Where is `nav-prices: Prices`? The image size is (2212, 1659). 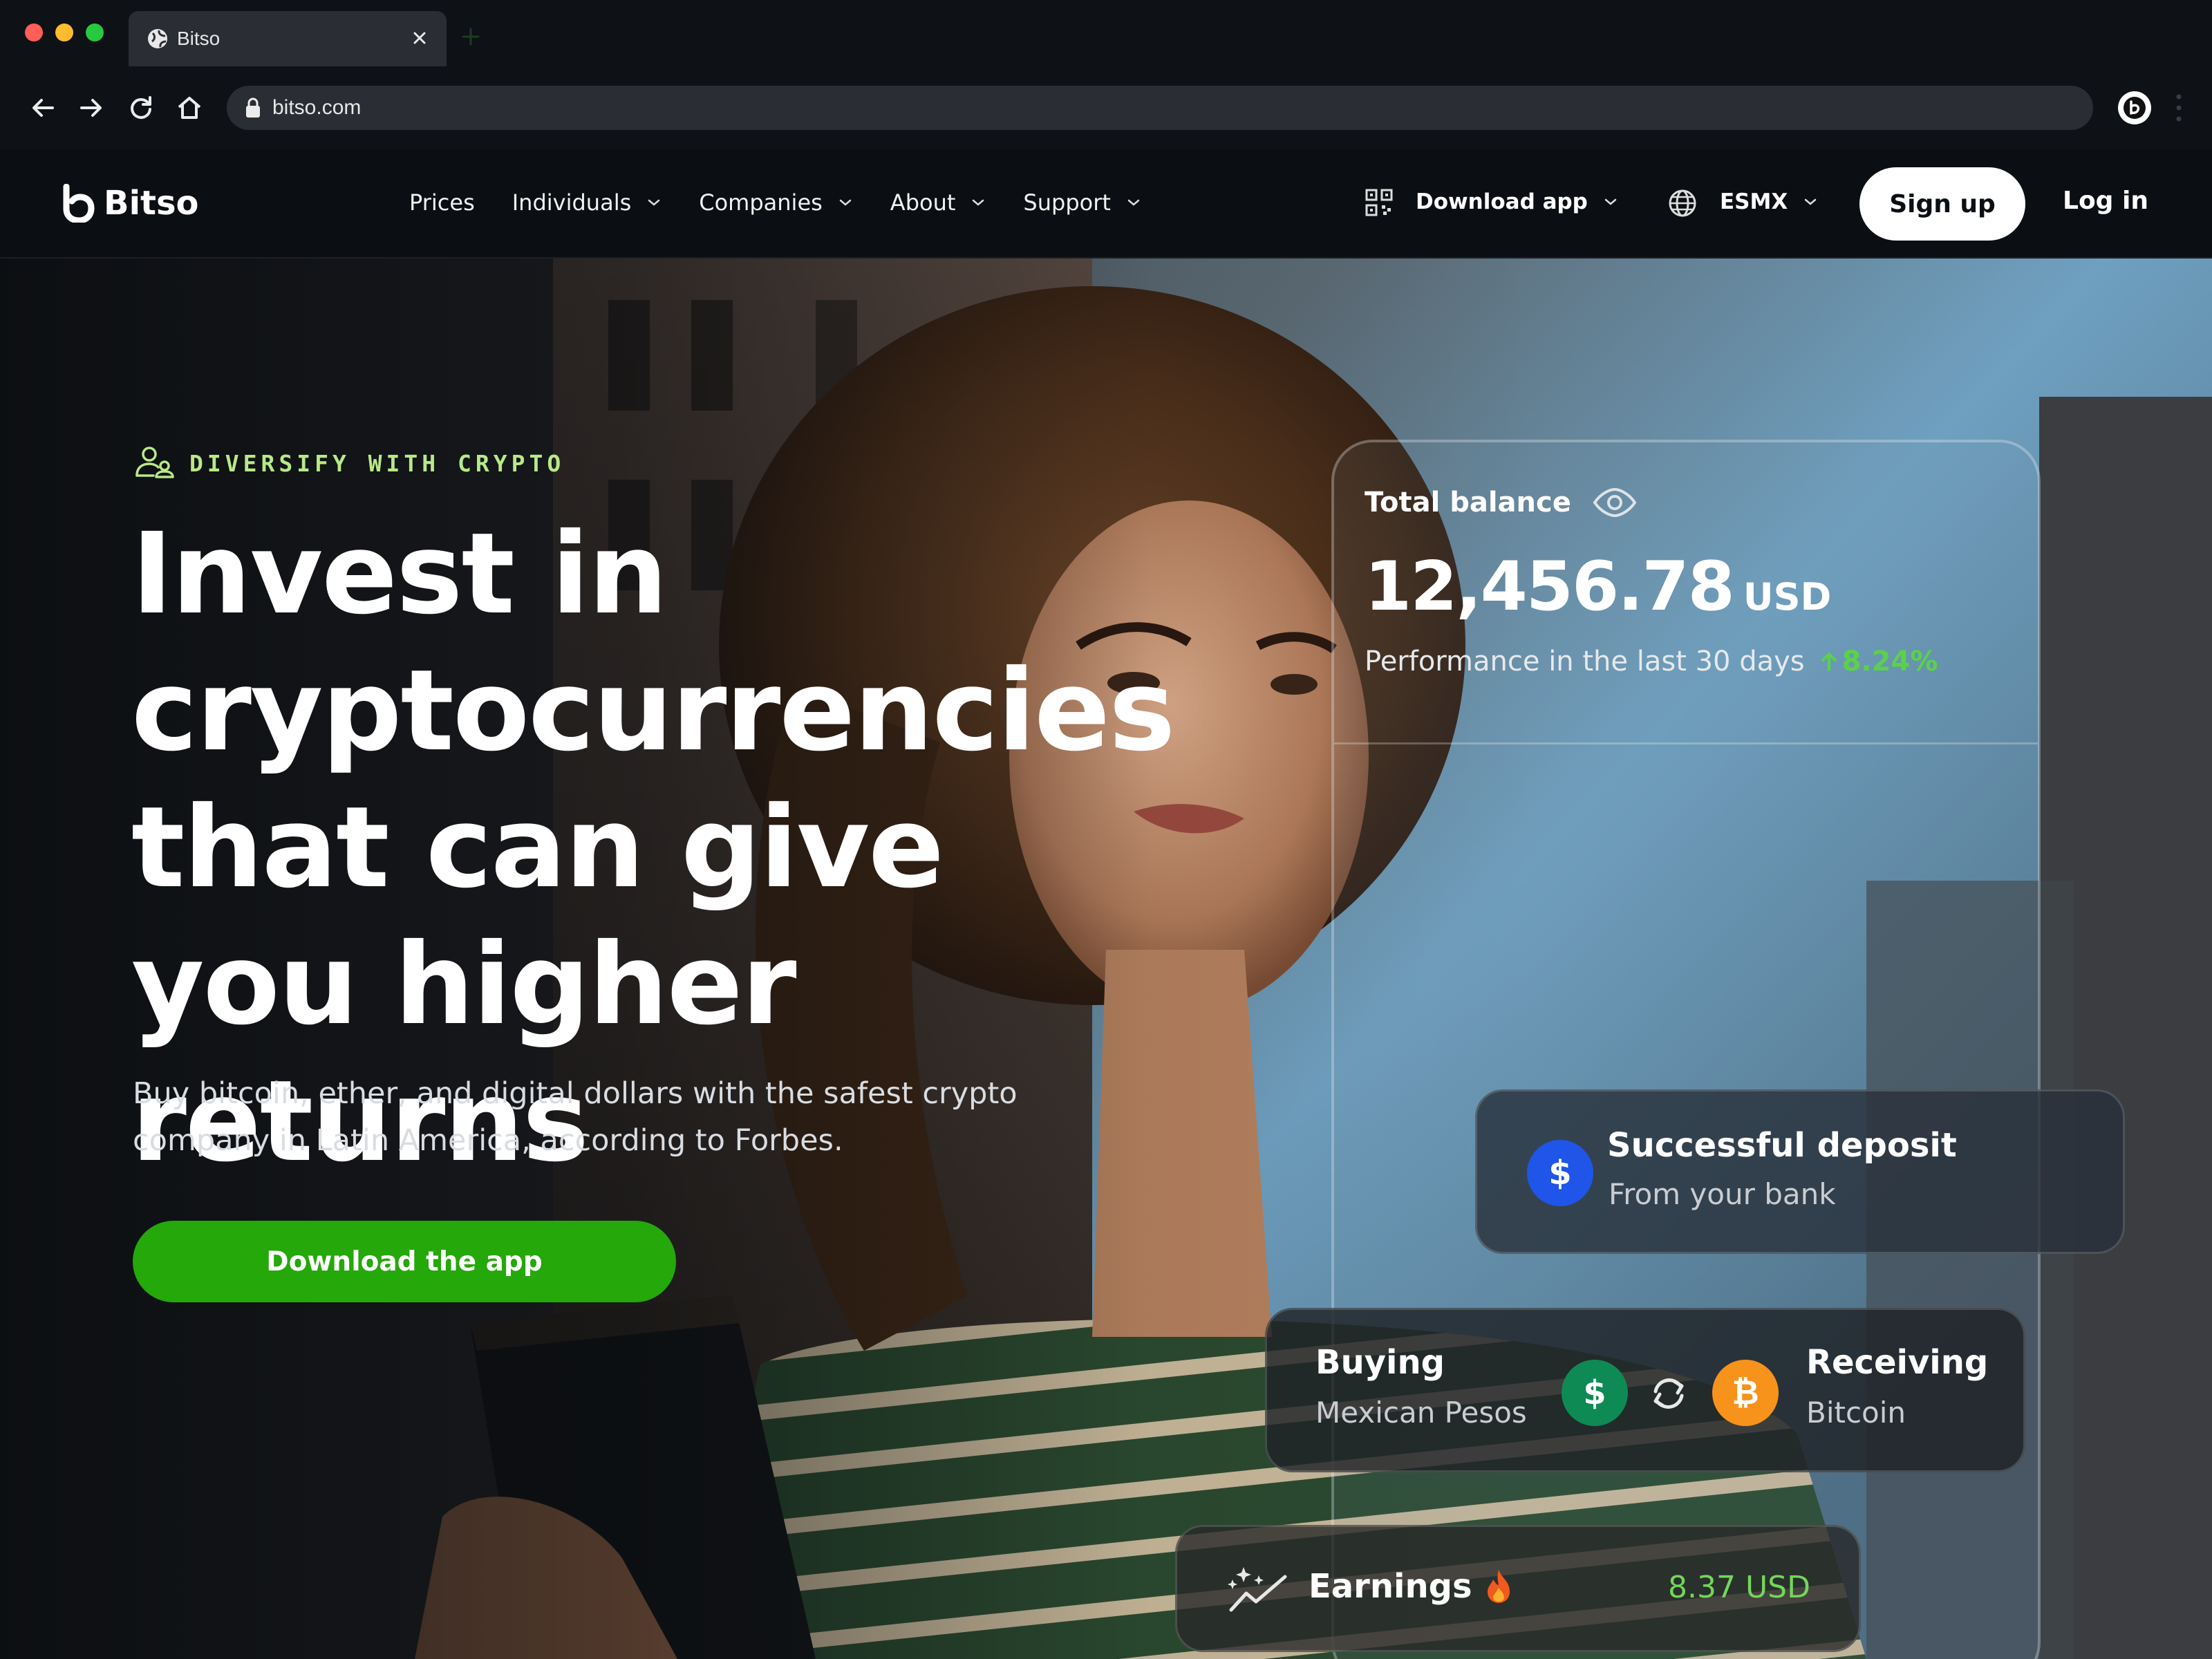 nav-prices: Prices is located at coordinates (442, 202).